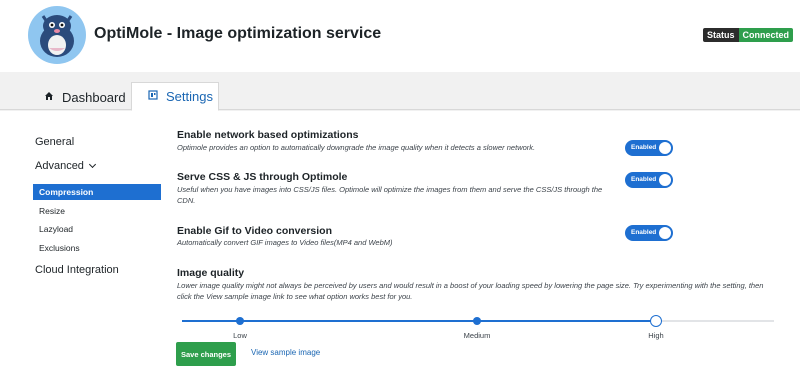 Image resolution: width=800 pixels, height=388 pixels. What do you see at coordinates (206, 354) in the screenshot?
I see `save-changes-button: Save changes` at bounding box center [206, 354].